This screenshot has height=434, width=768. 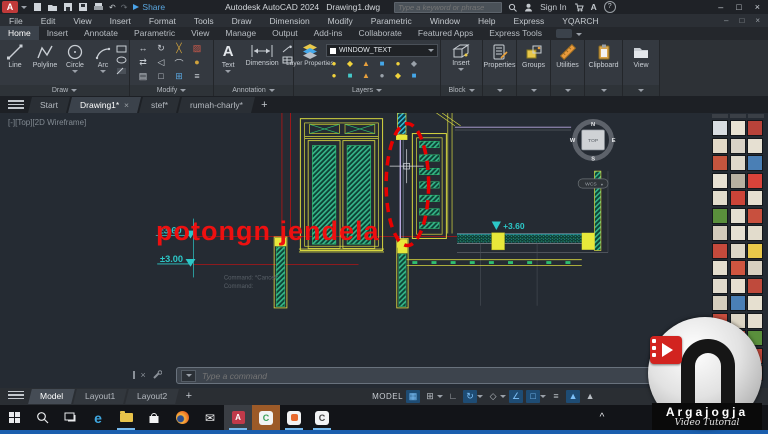 I want to click on offset-icon: ●, so click(x=197, y=64).